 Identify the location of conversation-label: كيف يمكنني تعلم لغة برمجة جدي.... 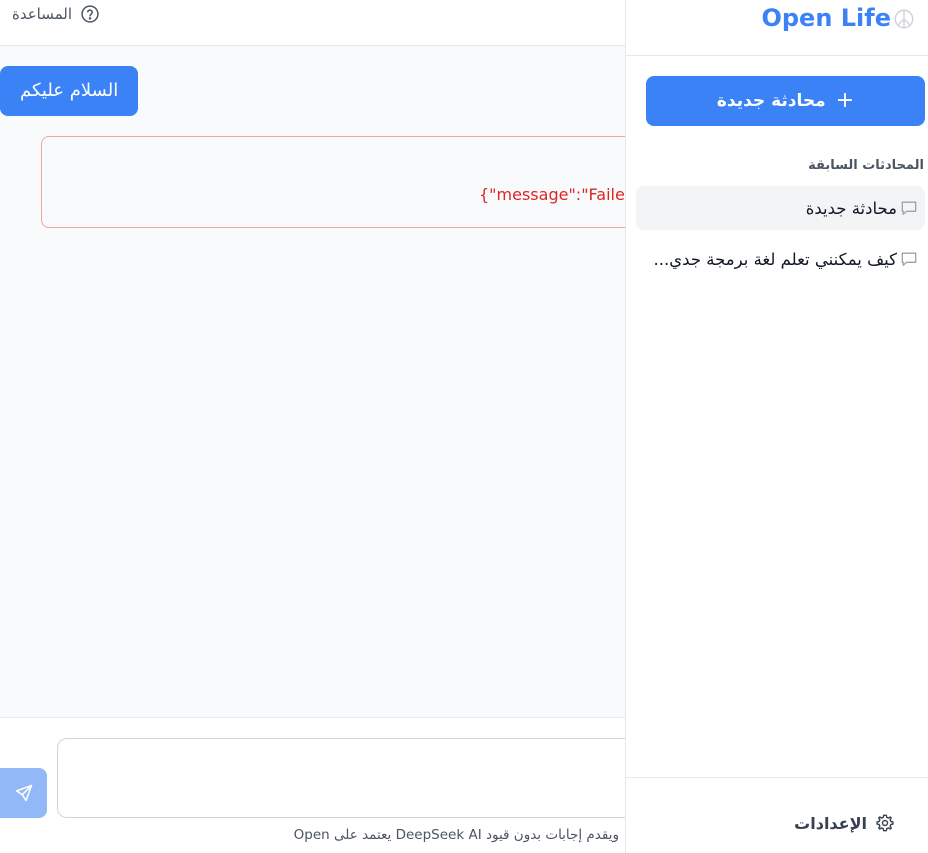
(775, 259).